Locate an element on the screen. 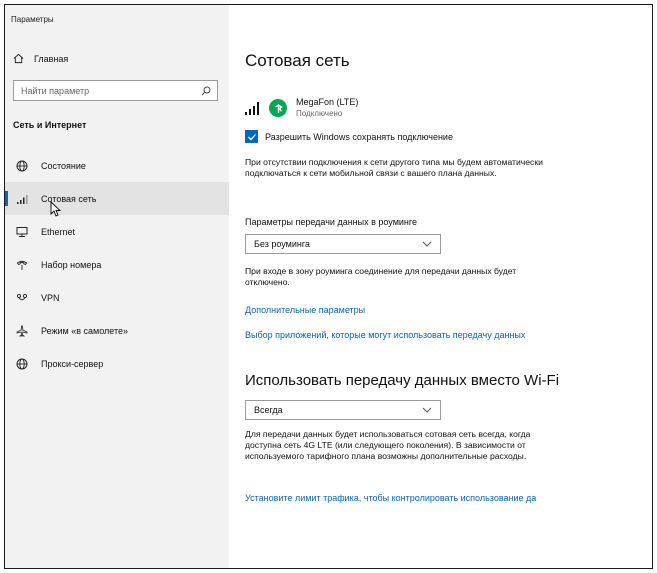 This screenshot has width=657, height=573. keep-connection-option: Разрешить Windows сохранять подключение is located at coordinates (349, 136).